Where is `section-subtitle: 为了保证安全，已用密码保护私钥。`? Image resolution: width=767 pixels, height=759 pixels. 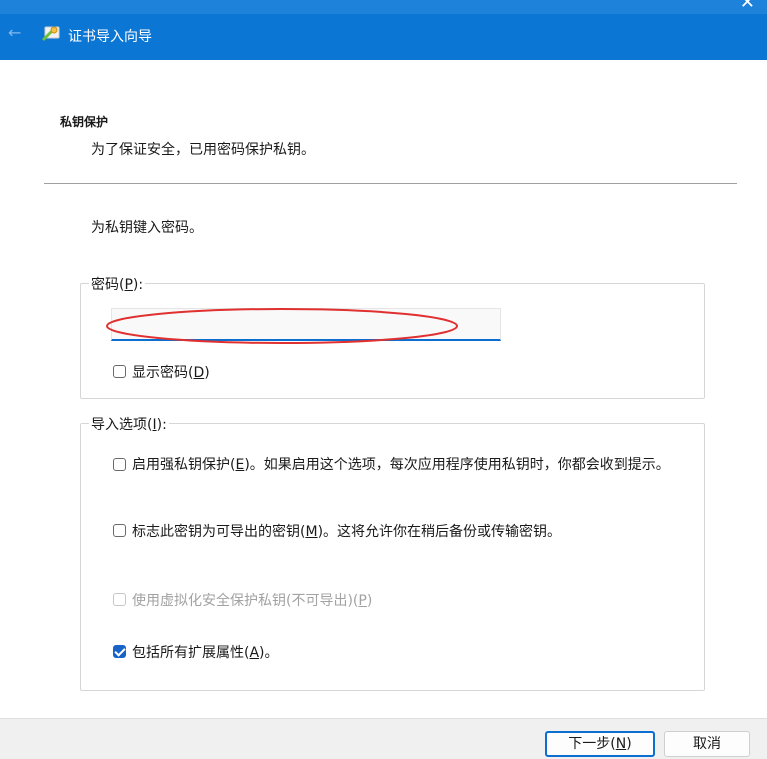 section-subtitle: 为了保证安全，已用密码保护私钥。 is located at coordinates (203, 150).